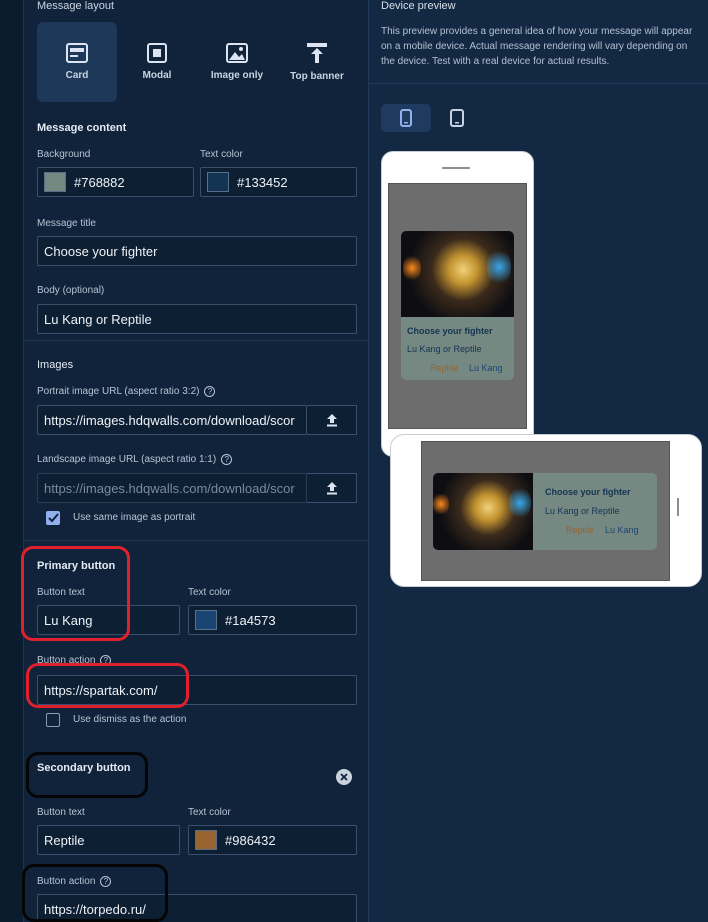 This screenshot has width=708, height=922. I want to click on secondary-color-field: #986432, so click(272, 840).